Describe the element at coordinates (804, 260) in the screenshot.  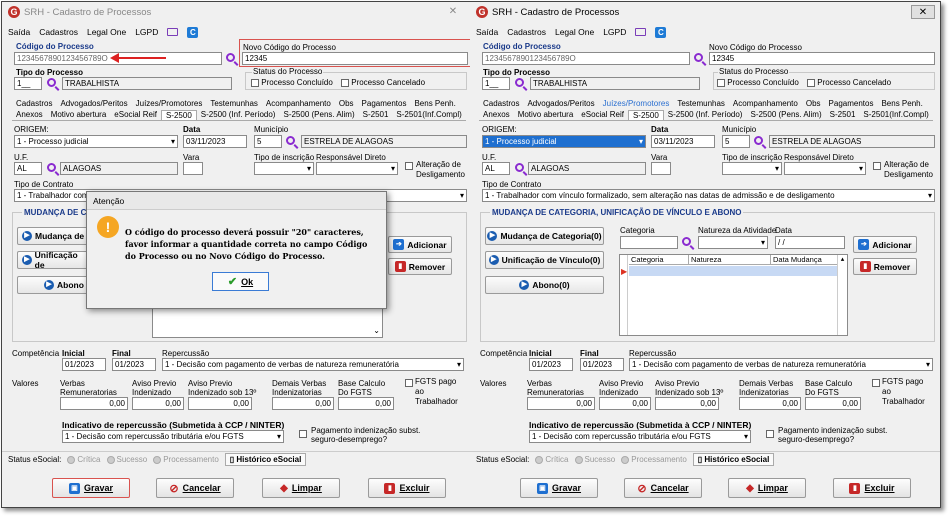
I see `col-data-mudanca: Data Mudança` at that location.